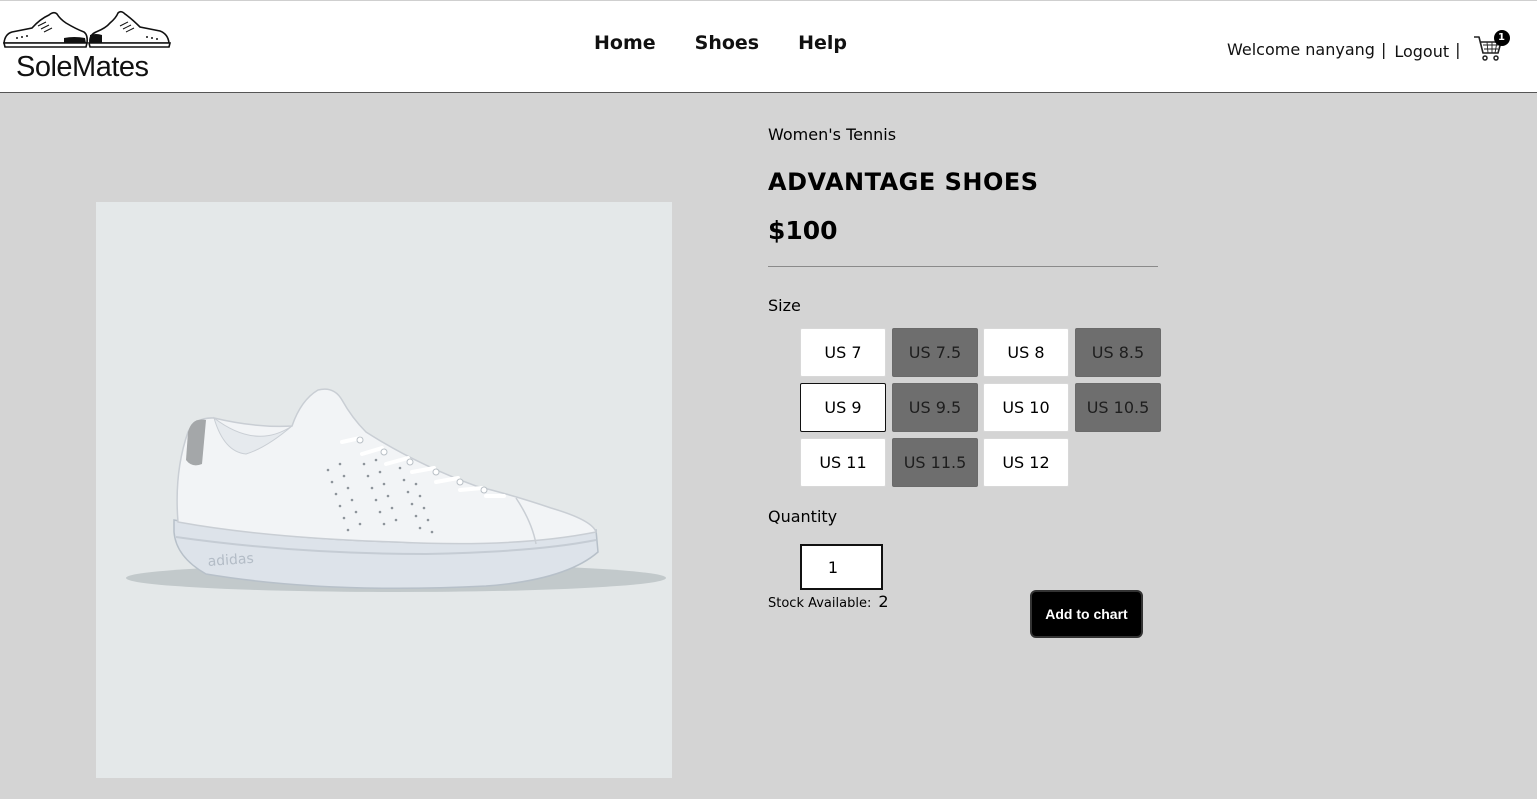 The width and height of the screenshot is (1537, 799). What do you see at coordinates (1026, 407) in the screenshot?
I see `size-option-us-10: US 10` at bounding box center [1026, 407].